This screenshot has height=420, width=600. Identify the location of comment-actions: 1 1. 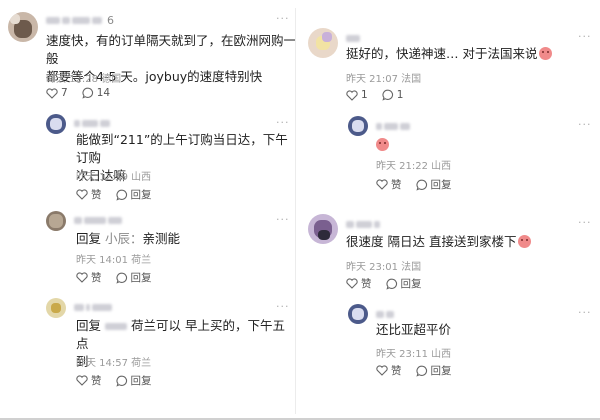
(381, 95).